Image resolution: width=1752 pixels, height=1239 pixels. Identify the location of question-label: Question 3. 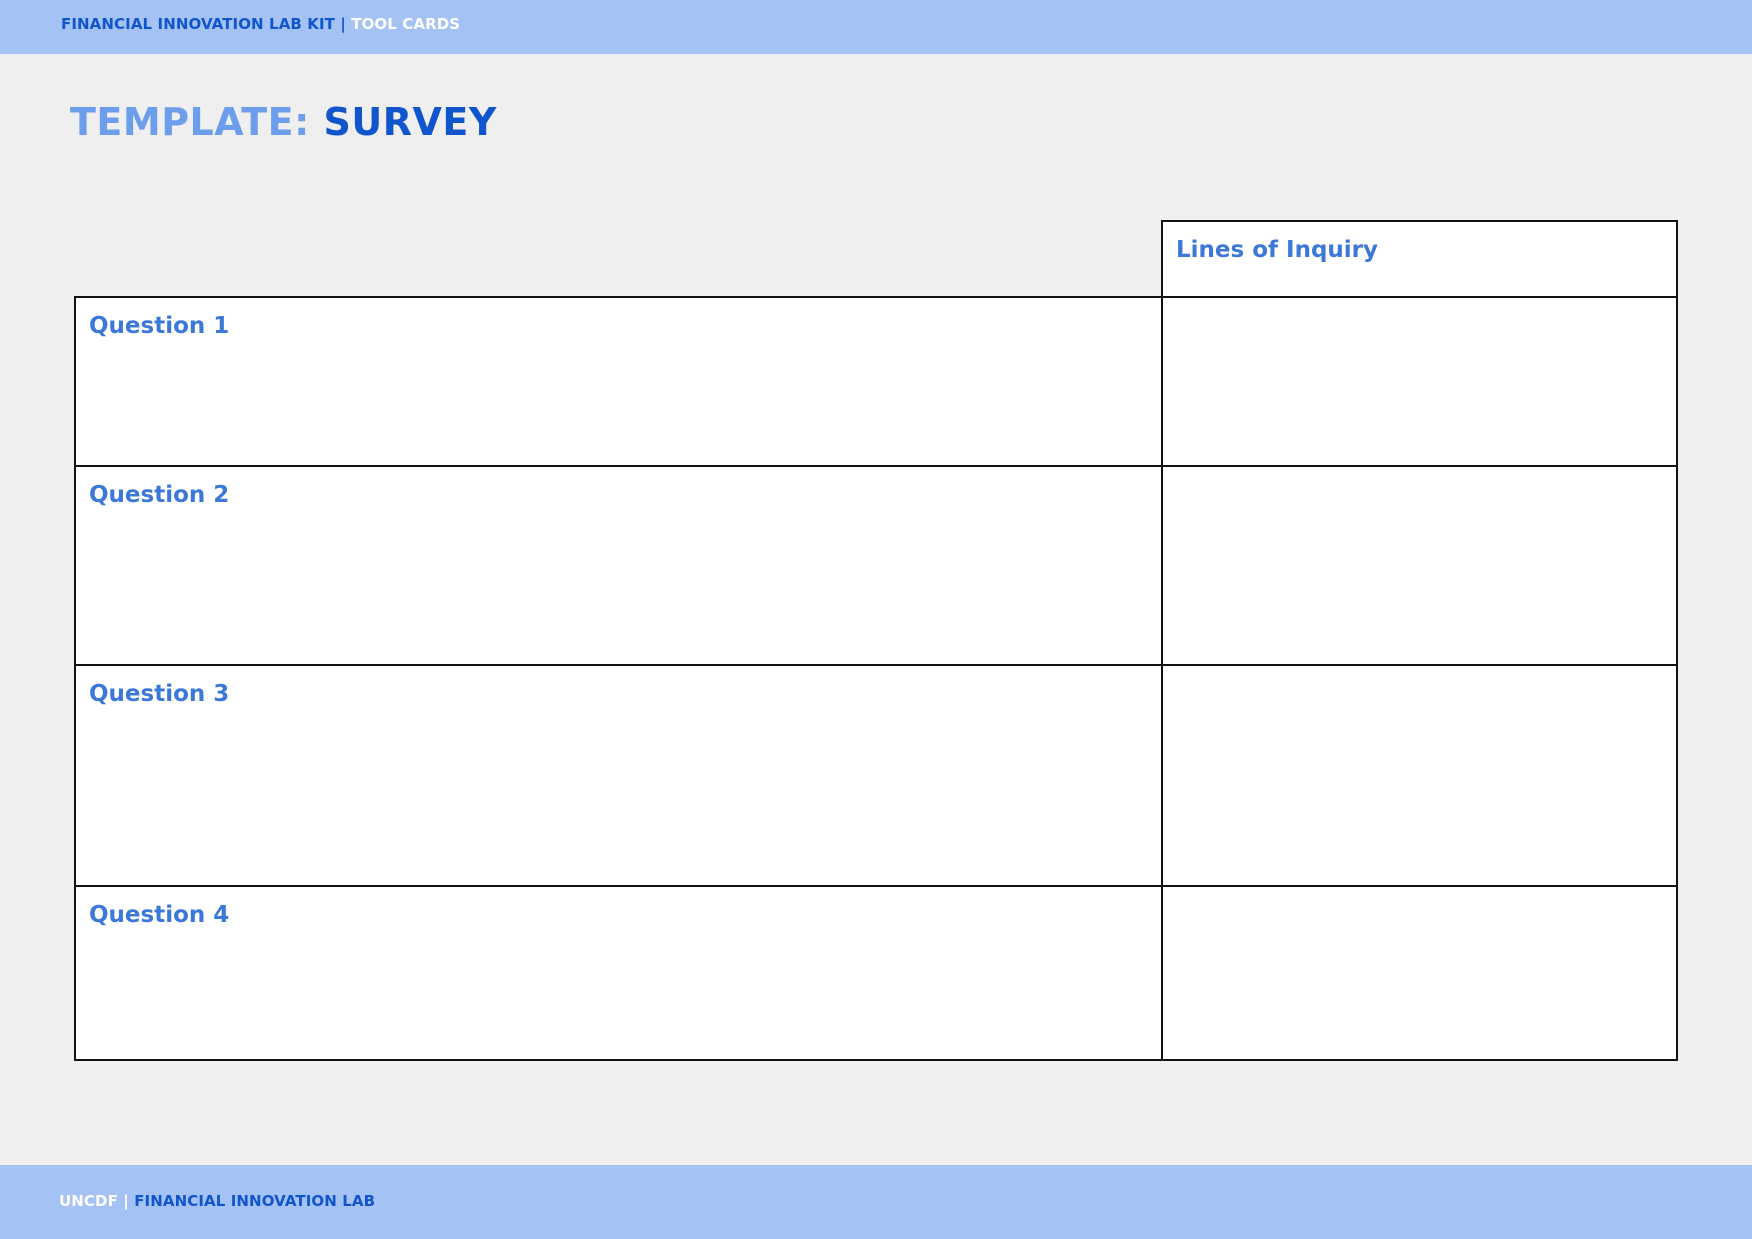
(159, 694).